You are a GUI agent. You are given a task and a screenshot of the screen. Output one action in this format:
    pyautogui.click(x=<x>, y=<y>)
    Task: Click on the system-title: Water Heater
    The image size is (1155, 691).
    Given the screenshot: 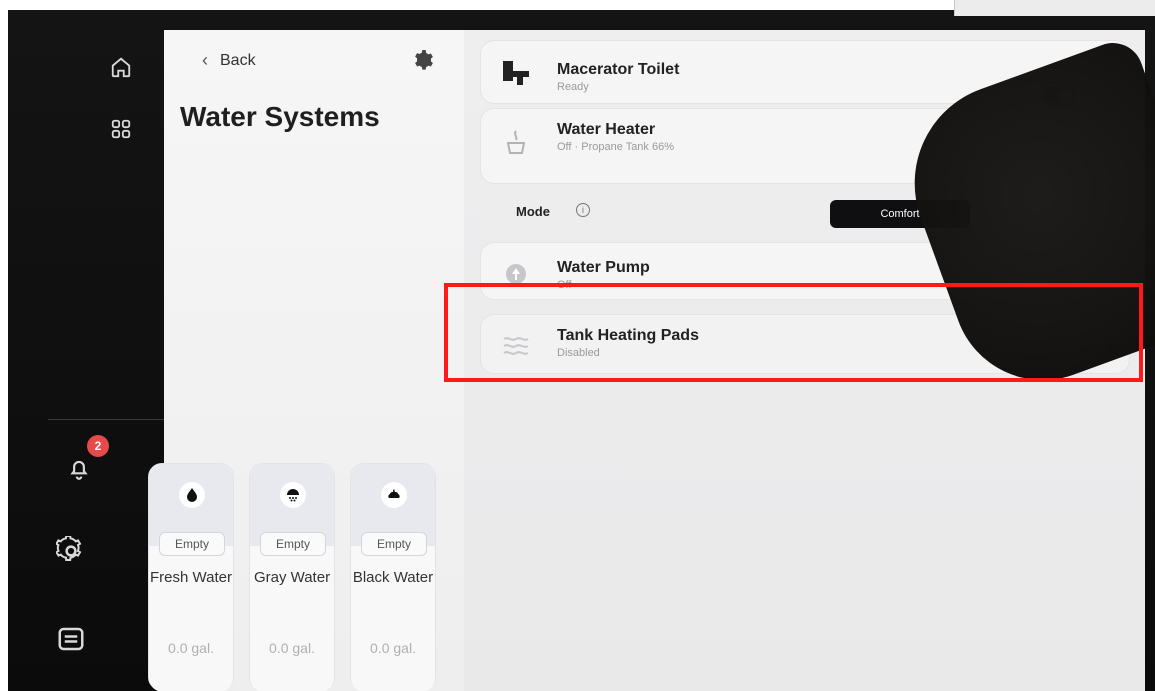 What is the action you would take?
    pyautogui.click(x=606, y=129)
    